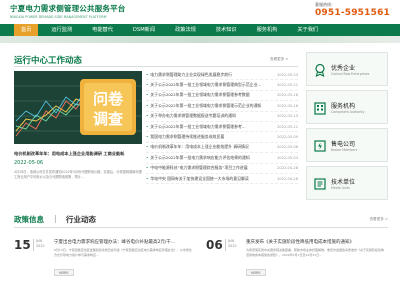  I want to click on list-item: 关于公示2022年第一批电力需求响应能力评估结果的通知 2022-05-03, so click(222, 158).